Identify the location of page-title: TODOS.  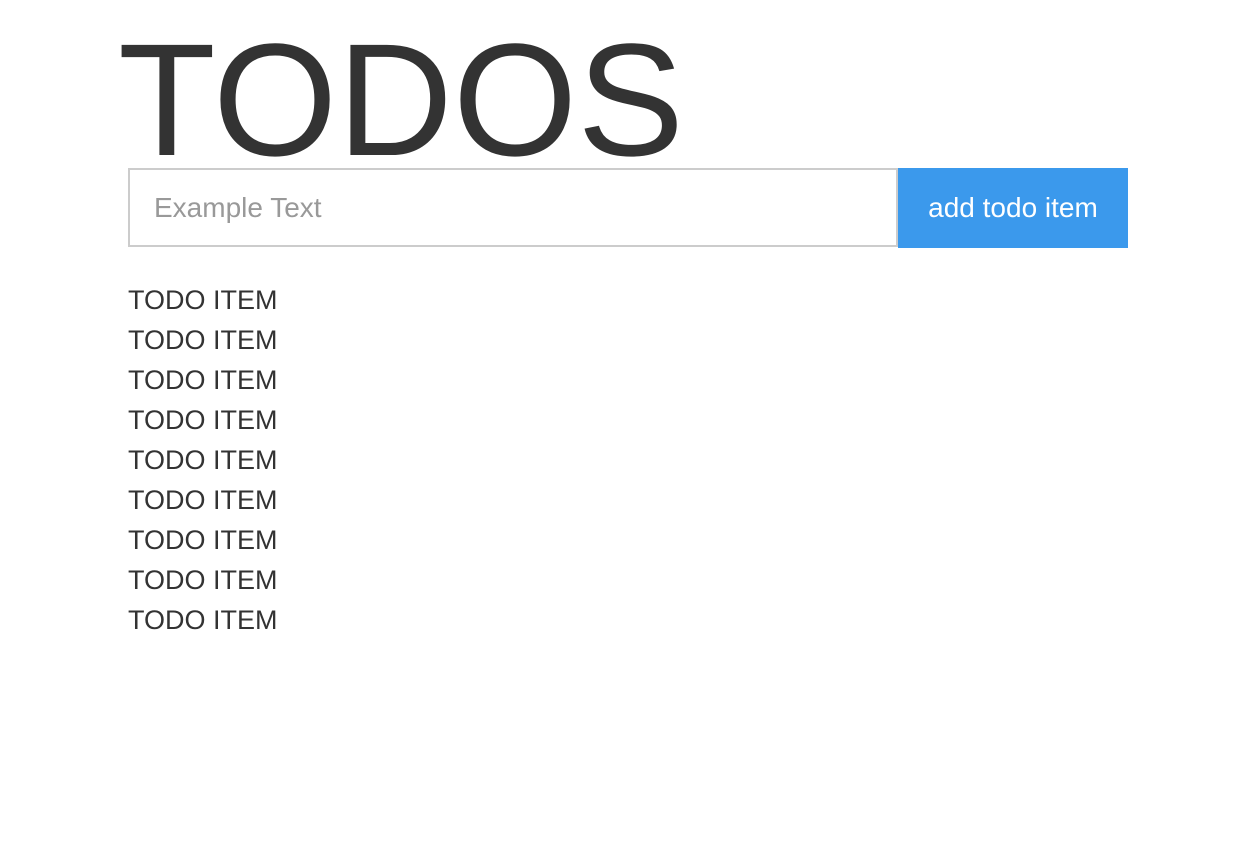
(401, 99).